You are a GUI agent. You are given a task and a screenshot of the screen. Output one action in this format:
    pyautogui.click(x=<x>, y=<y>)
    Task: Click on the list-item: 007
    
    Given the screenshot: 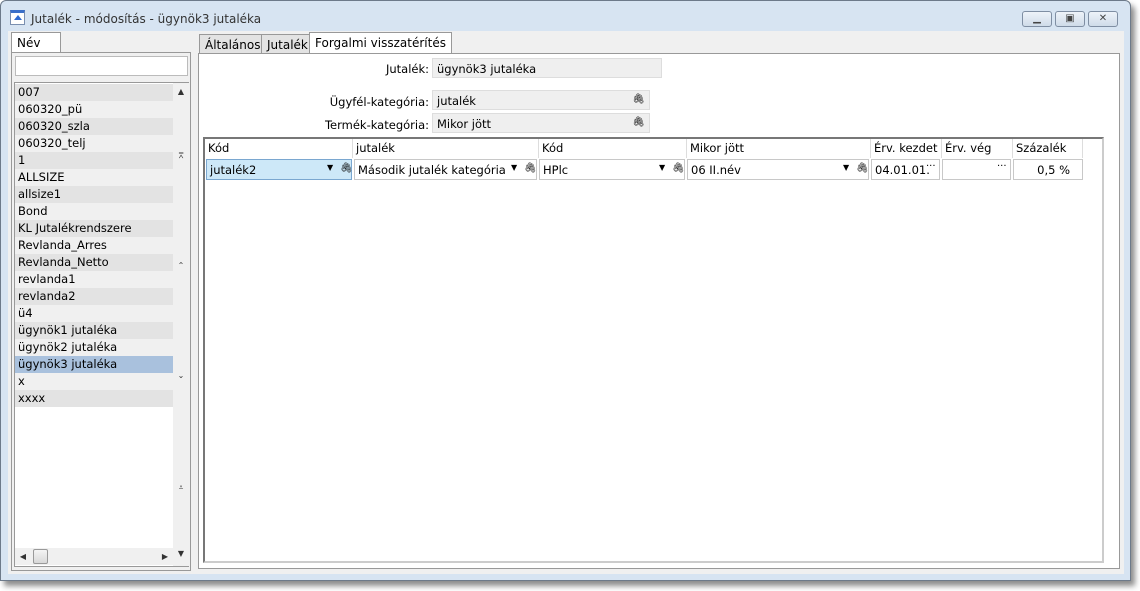 What is the action you would take?
    pyautogui.click(x=94, y=92)
    